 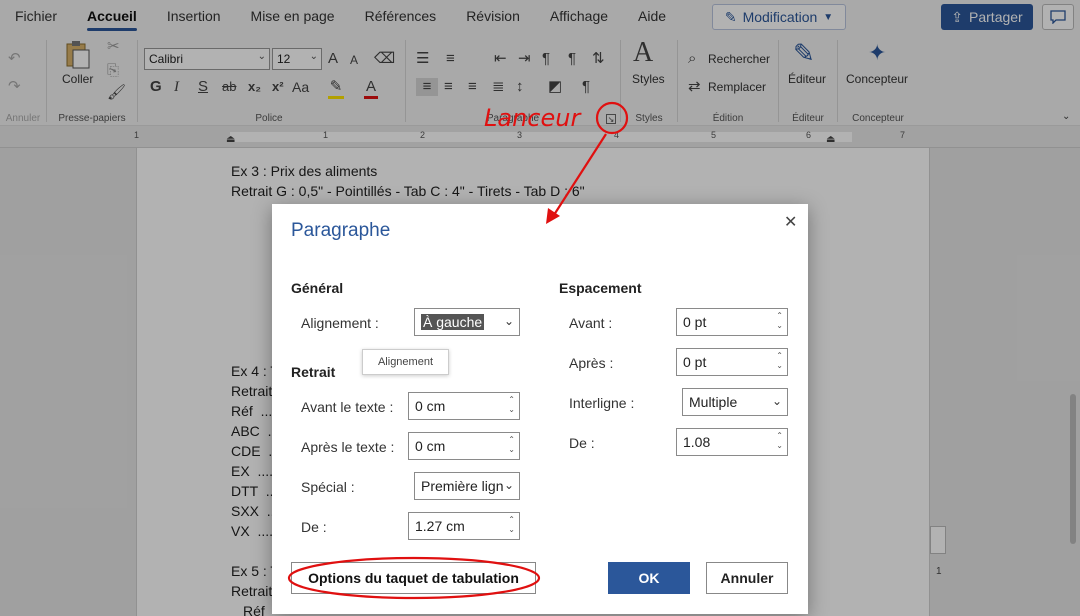 What do you see at coordinates (579, 176) in the screenshot?
I see `arrow-annotation` at bounding box center [579, 176].